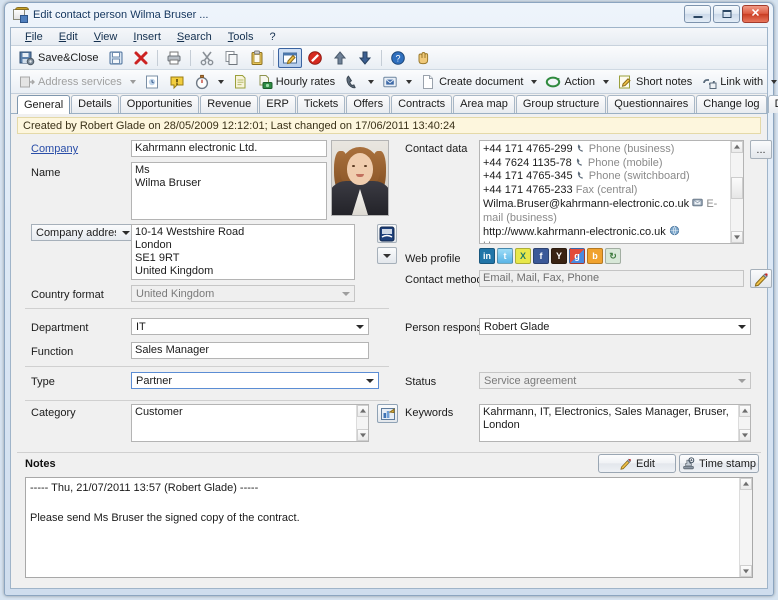 The height and width of the screenshot is (600, 778). I want to click on name-field: Ms Wilma Bruser, so click(229, 191).